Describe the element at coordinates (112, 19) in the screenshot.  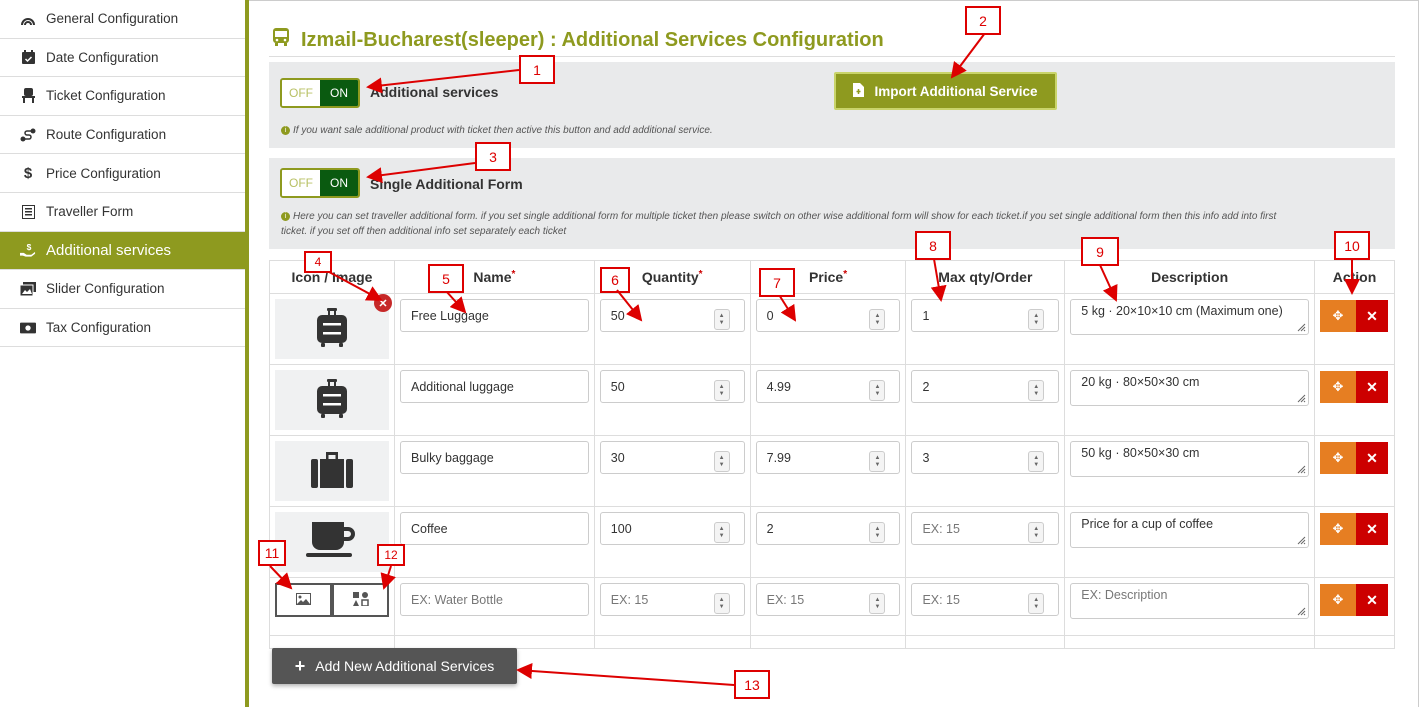
I see `sidebar-item-label: General Configuration` at that location.